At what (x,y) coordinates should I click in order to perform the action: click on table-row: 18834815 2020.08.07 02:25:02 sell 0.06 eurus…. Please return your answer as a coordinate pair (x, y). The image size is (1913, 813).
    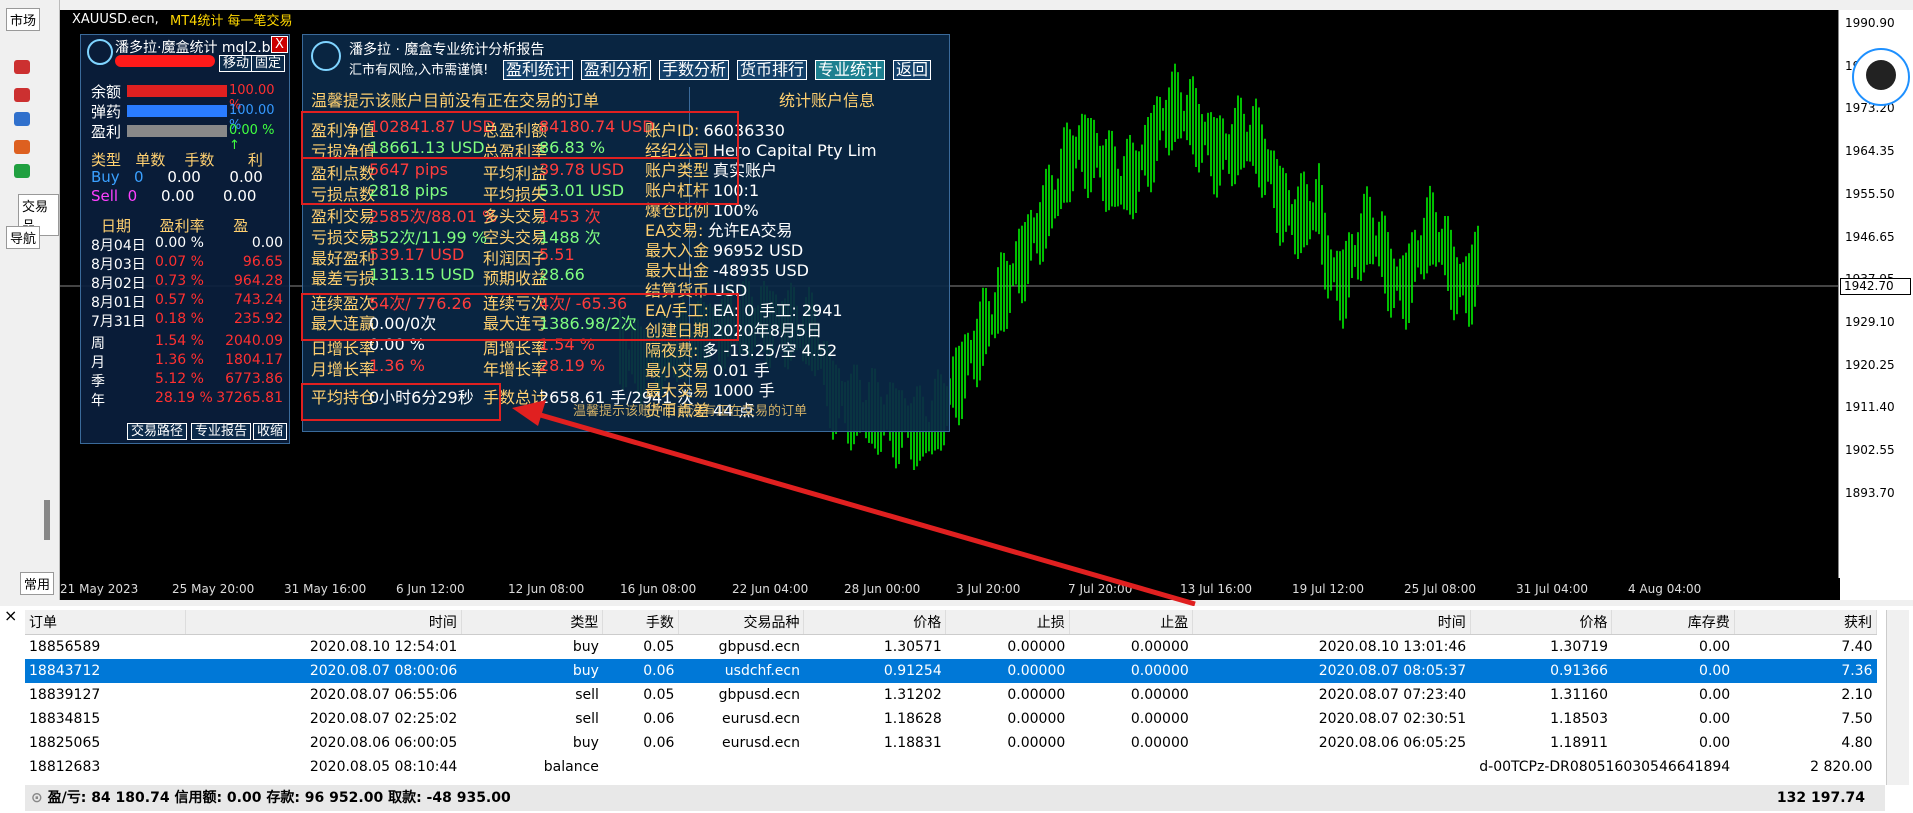
    Looking at the image, I should click on (951, 719).